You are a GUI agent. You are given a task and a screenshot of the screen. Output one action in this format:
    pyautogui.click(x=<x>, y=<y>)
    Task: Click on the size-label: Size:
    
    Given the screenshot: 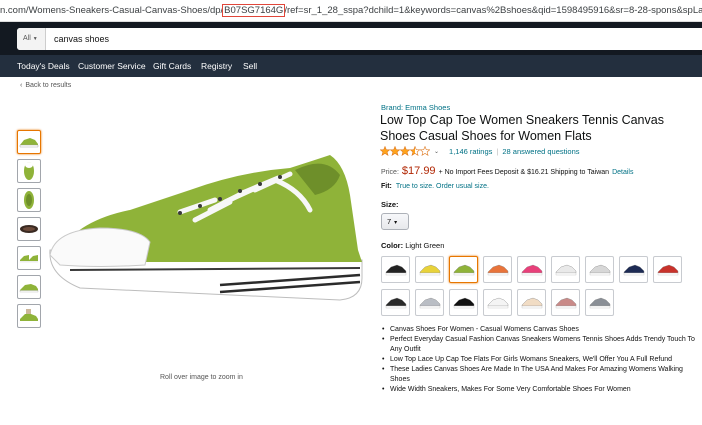 What is the action you would take?
    pyautogui.click(x=390, y=204)
    